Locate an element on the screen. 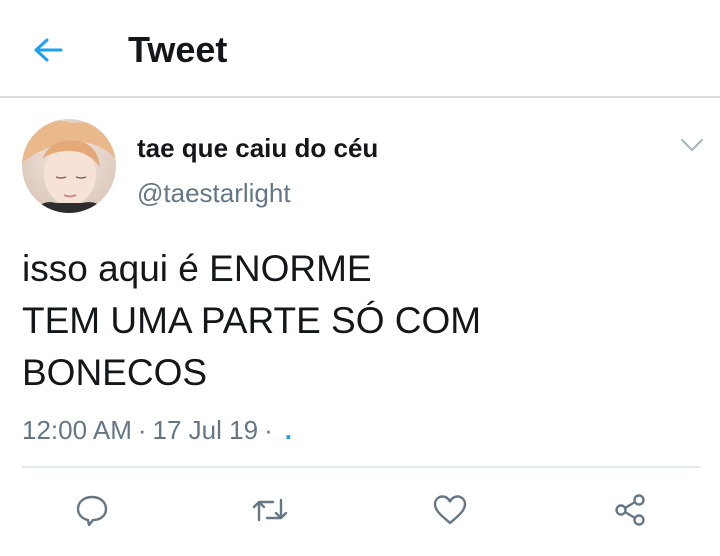  reply-button is located at coordinates (92, 510).